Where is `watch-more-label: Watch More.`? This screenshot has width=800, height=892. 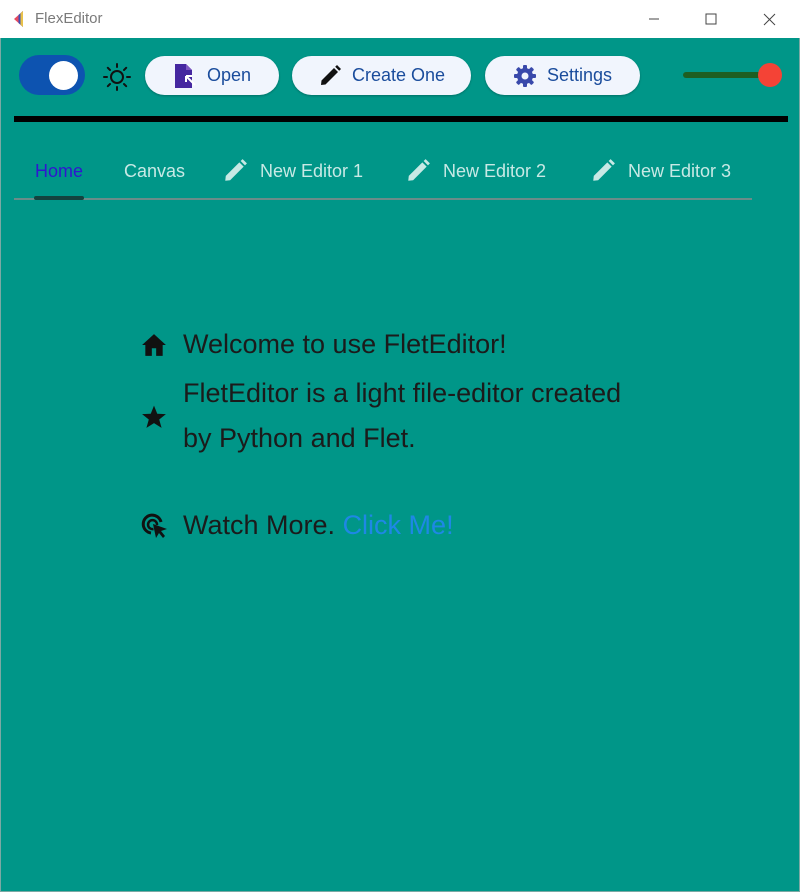
watch-more-label: Watch More. is located at coordinates (259, 525).